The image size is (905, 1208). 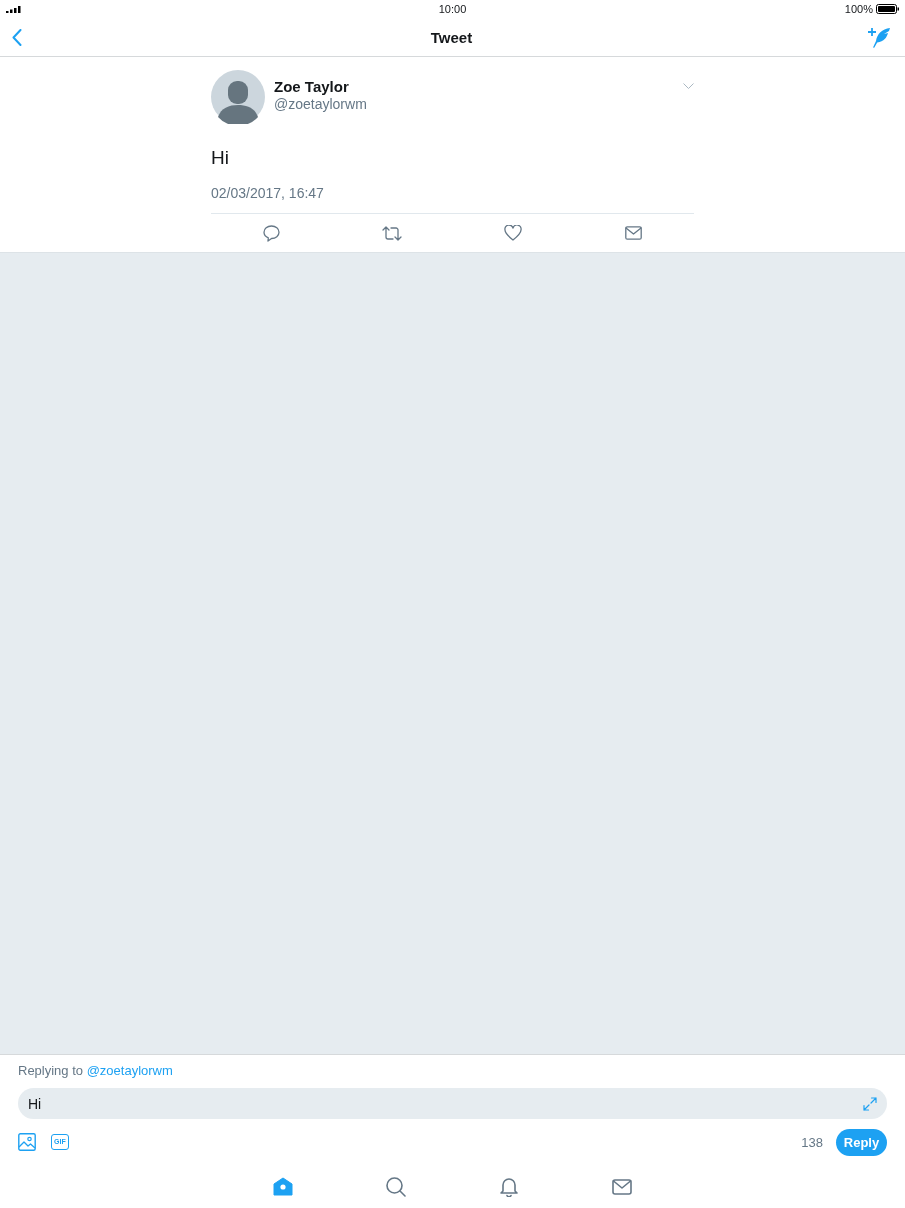 I want to click on replying-to-text: Replying to @zoetaylorwm, so click(x=95, y=1071).